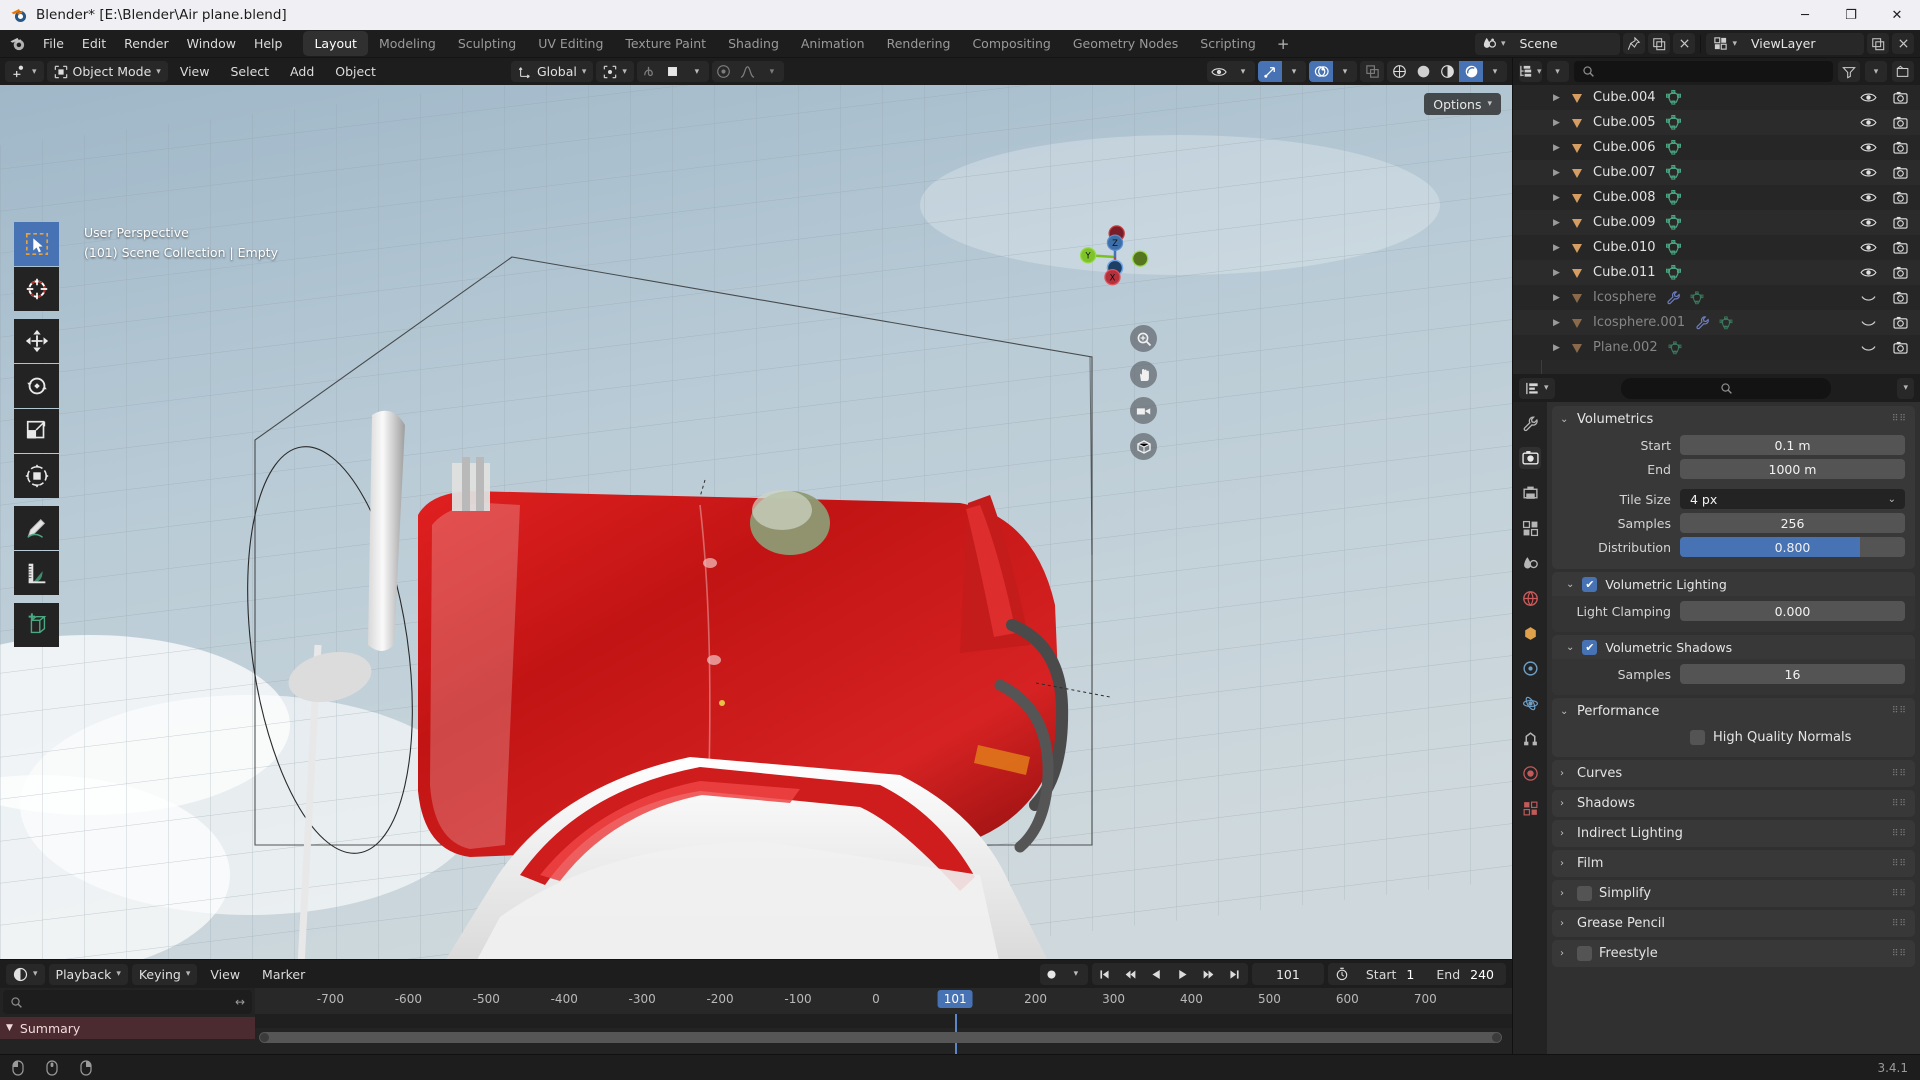  What do you see at coordinates (1494, 44) in the screenshot?
I see `scene-browse-button: ▾` at bounding box center [1494, 44].